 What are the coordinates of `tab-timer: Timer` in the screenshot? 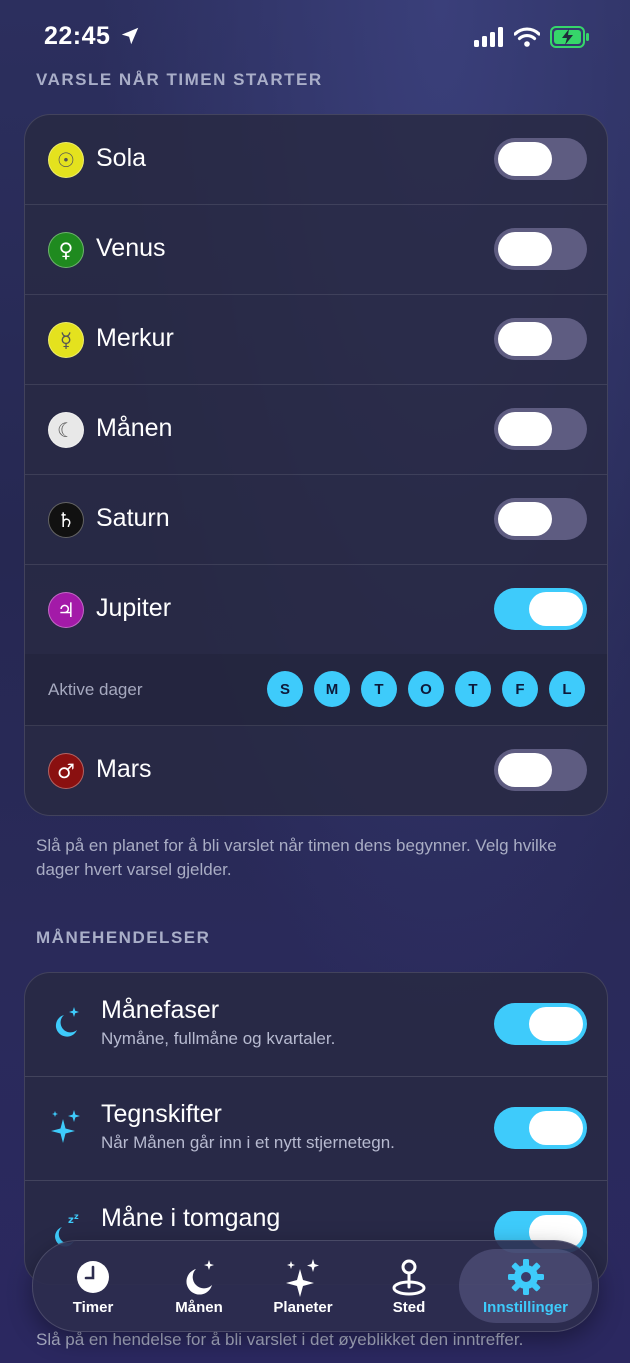 It's located at (93, 1286).